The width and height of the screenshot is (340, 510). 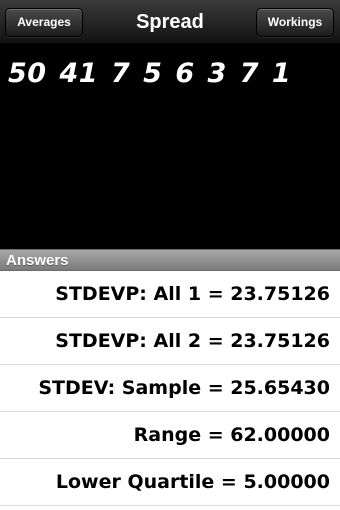 What do you see at coordinates (170, 260) in the screenshot?
I see `answers-section-header: Answers` at bounding box center [170, 260].